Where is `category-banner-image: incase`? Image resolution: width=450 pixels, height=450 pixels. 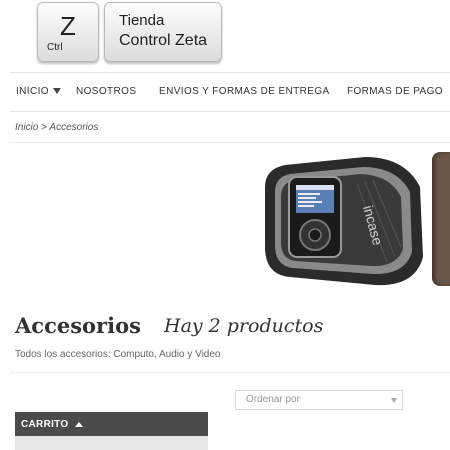 category-banner-image: incase is located at coordinates (347, 221).